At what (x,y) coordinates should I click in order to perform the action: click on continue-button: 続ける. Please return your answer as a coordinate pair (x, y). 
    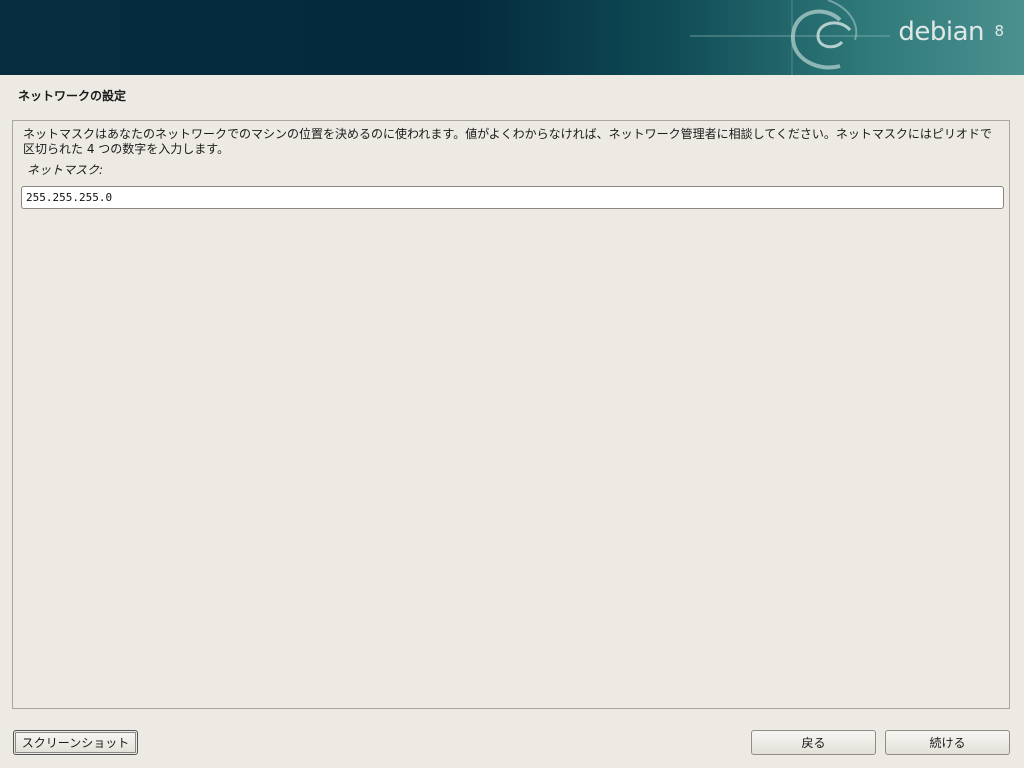
    Looking at the image, I should click on (947, 742).